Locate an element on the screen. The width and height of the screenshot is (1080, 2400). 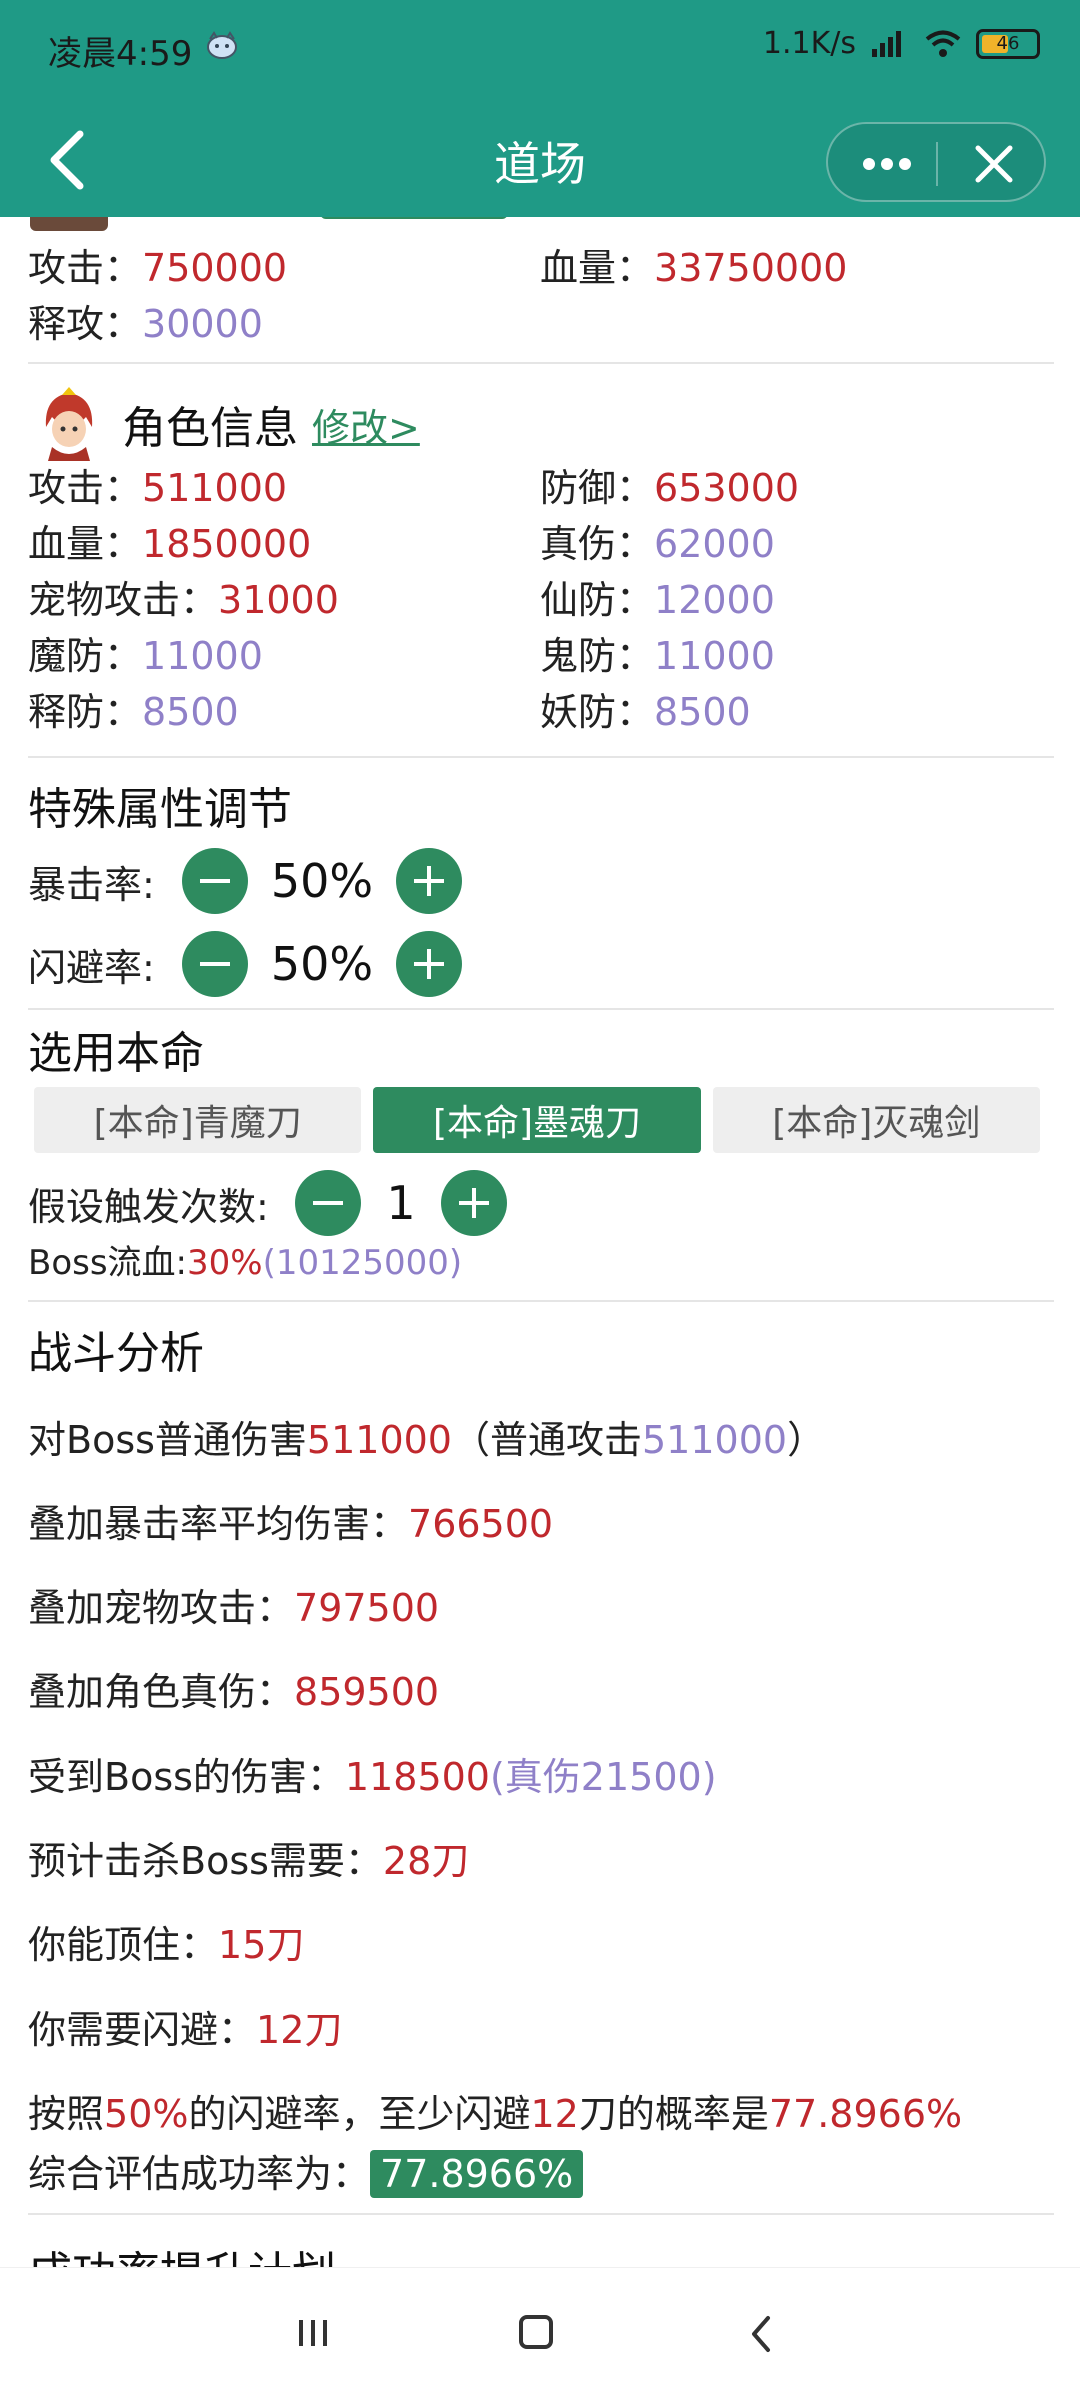
net-speed: 1.1K/s is located at coordinates (809, 43).